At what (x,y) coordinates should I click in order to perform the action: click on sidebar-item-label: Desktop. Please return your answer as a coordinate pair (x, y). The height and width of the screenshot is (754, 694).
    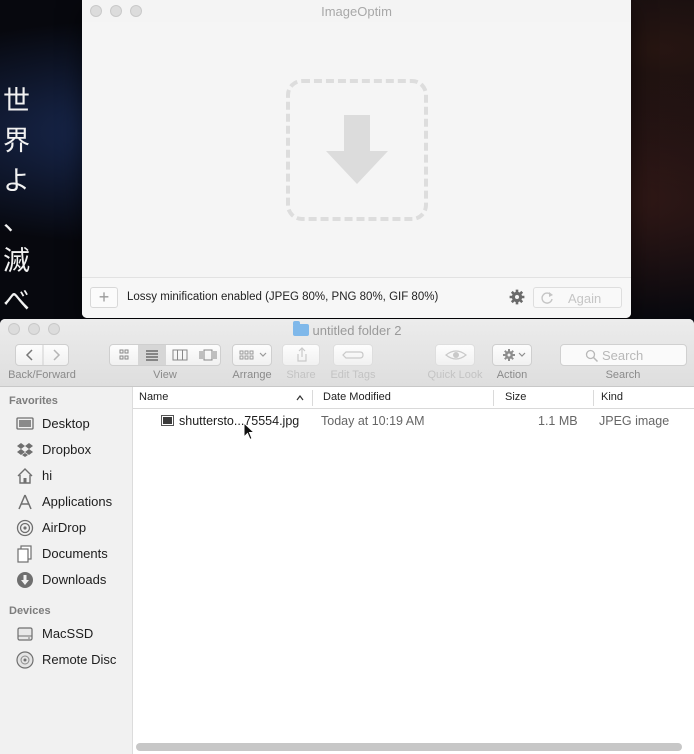
    Looking at the image, I should click on (66, 423).